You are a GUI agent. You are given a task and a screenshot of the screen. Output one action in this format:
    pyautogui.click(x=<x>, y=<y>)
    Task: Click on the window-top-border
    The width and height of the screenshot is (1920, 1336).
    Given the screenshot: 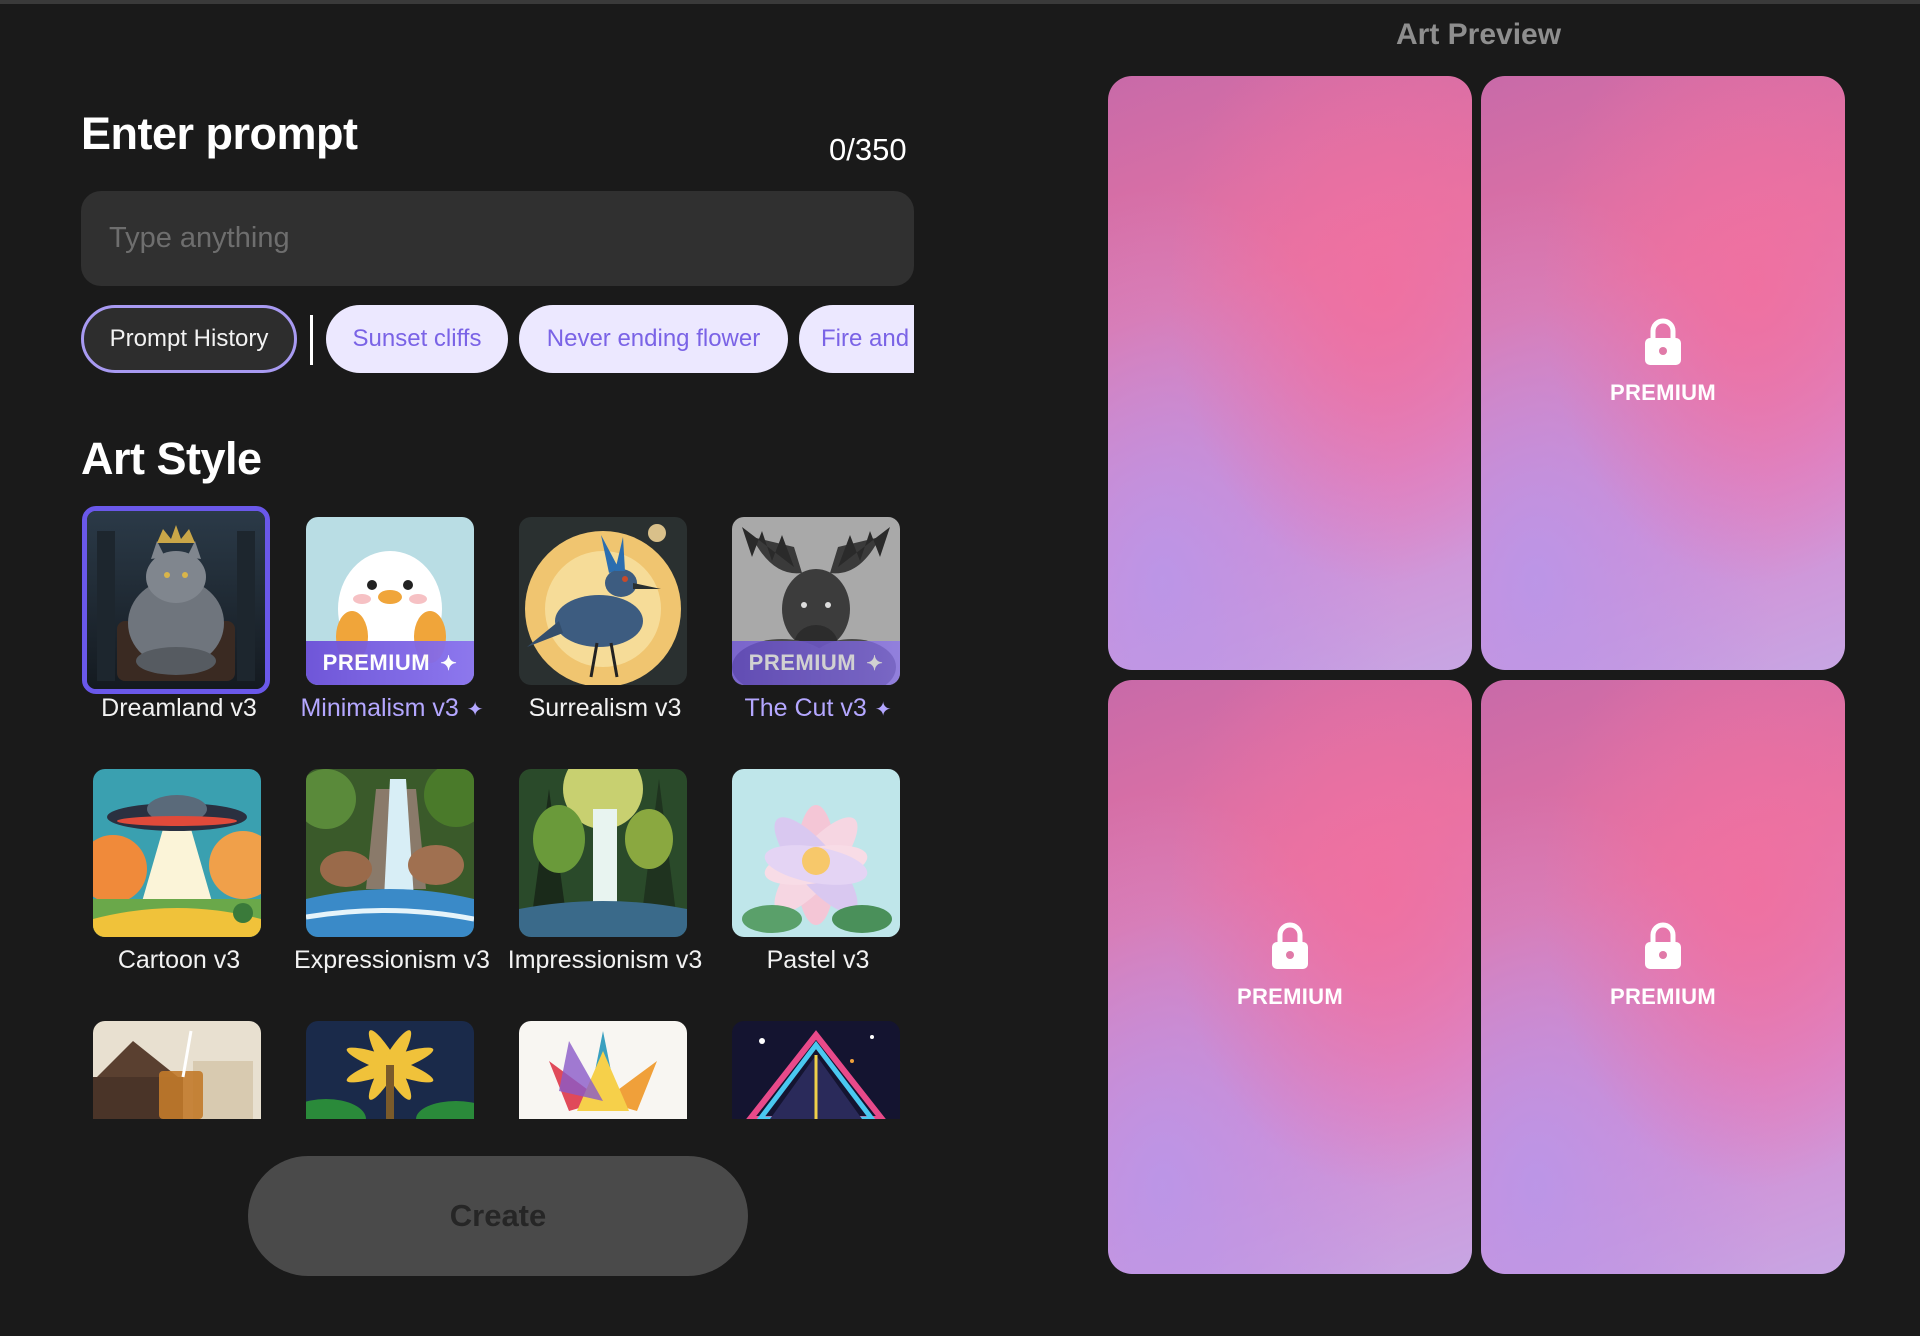 What is the action you would take?
    pyautogui.click(x=960, y=2)
    